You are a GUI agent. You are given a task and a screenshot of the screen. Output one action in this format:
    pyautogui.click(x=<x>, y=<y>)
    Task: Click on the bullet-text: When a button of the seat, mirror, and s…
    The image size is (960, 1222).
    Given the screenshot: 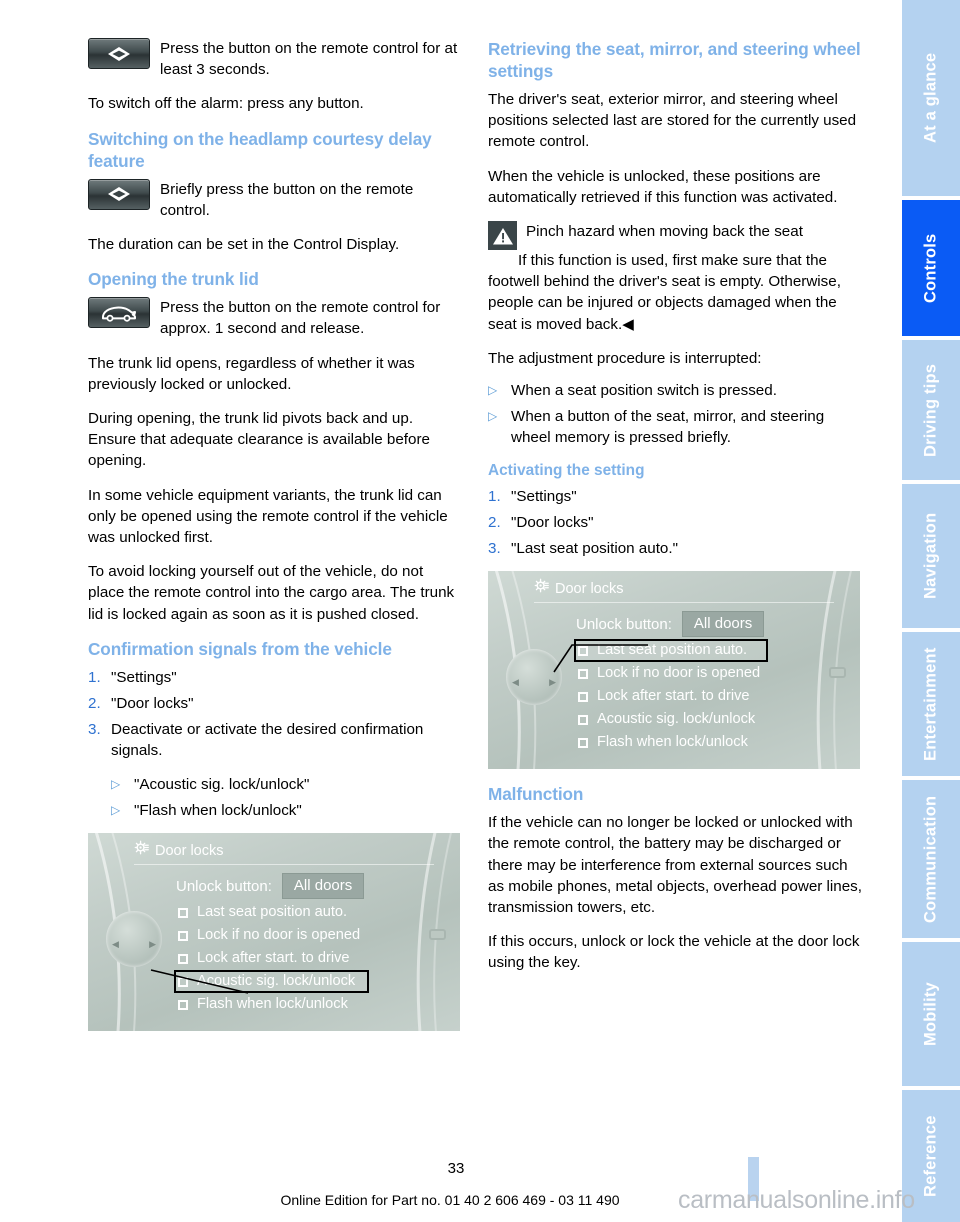 What is the action you would take?
    pyautogui.click(x=668, y=427)
    